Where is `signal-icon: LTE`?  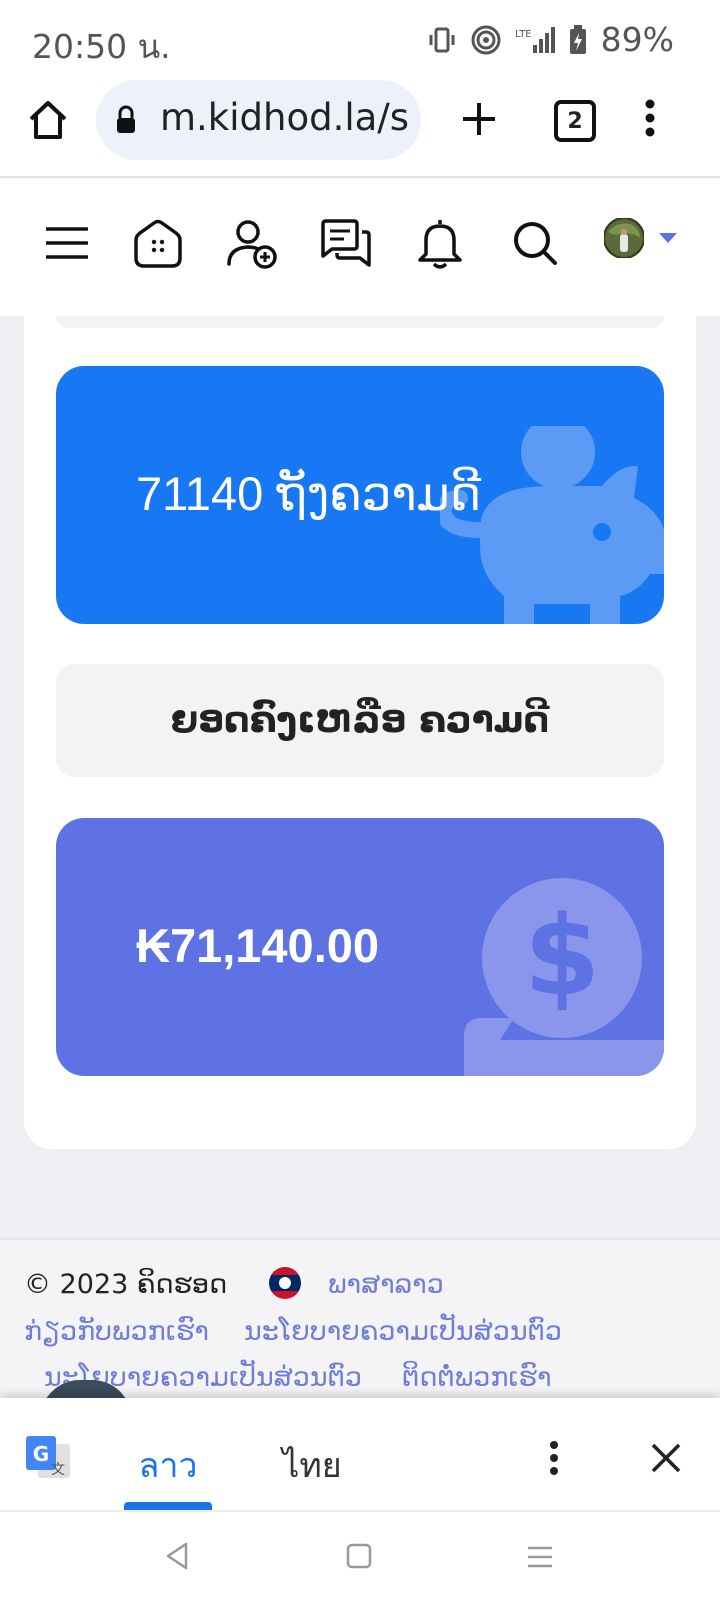 signal-icon: LTE is located at coordinates (535, 39).